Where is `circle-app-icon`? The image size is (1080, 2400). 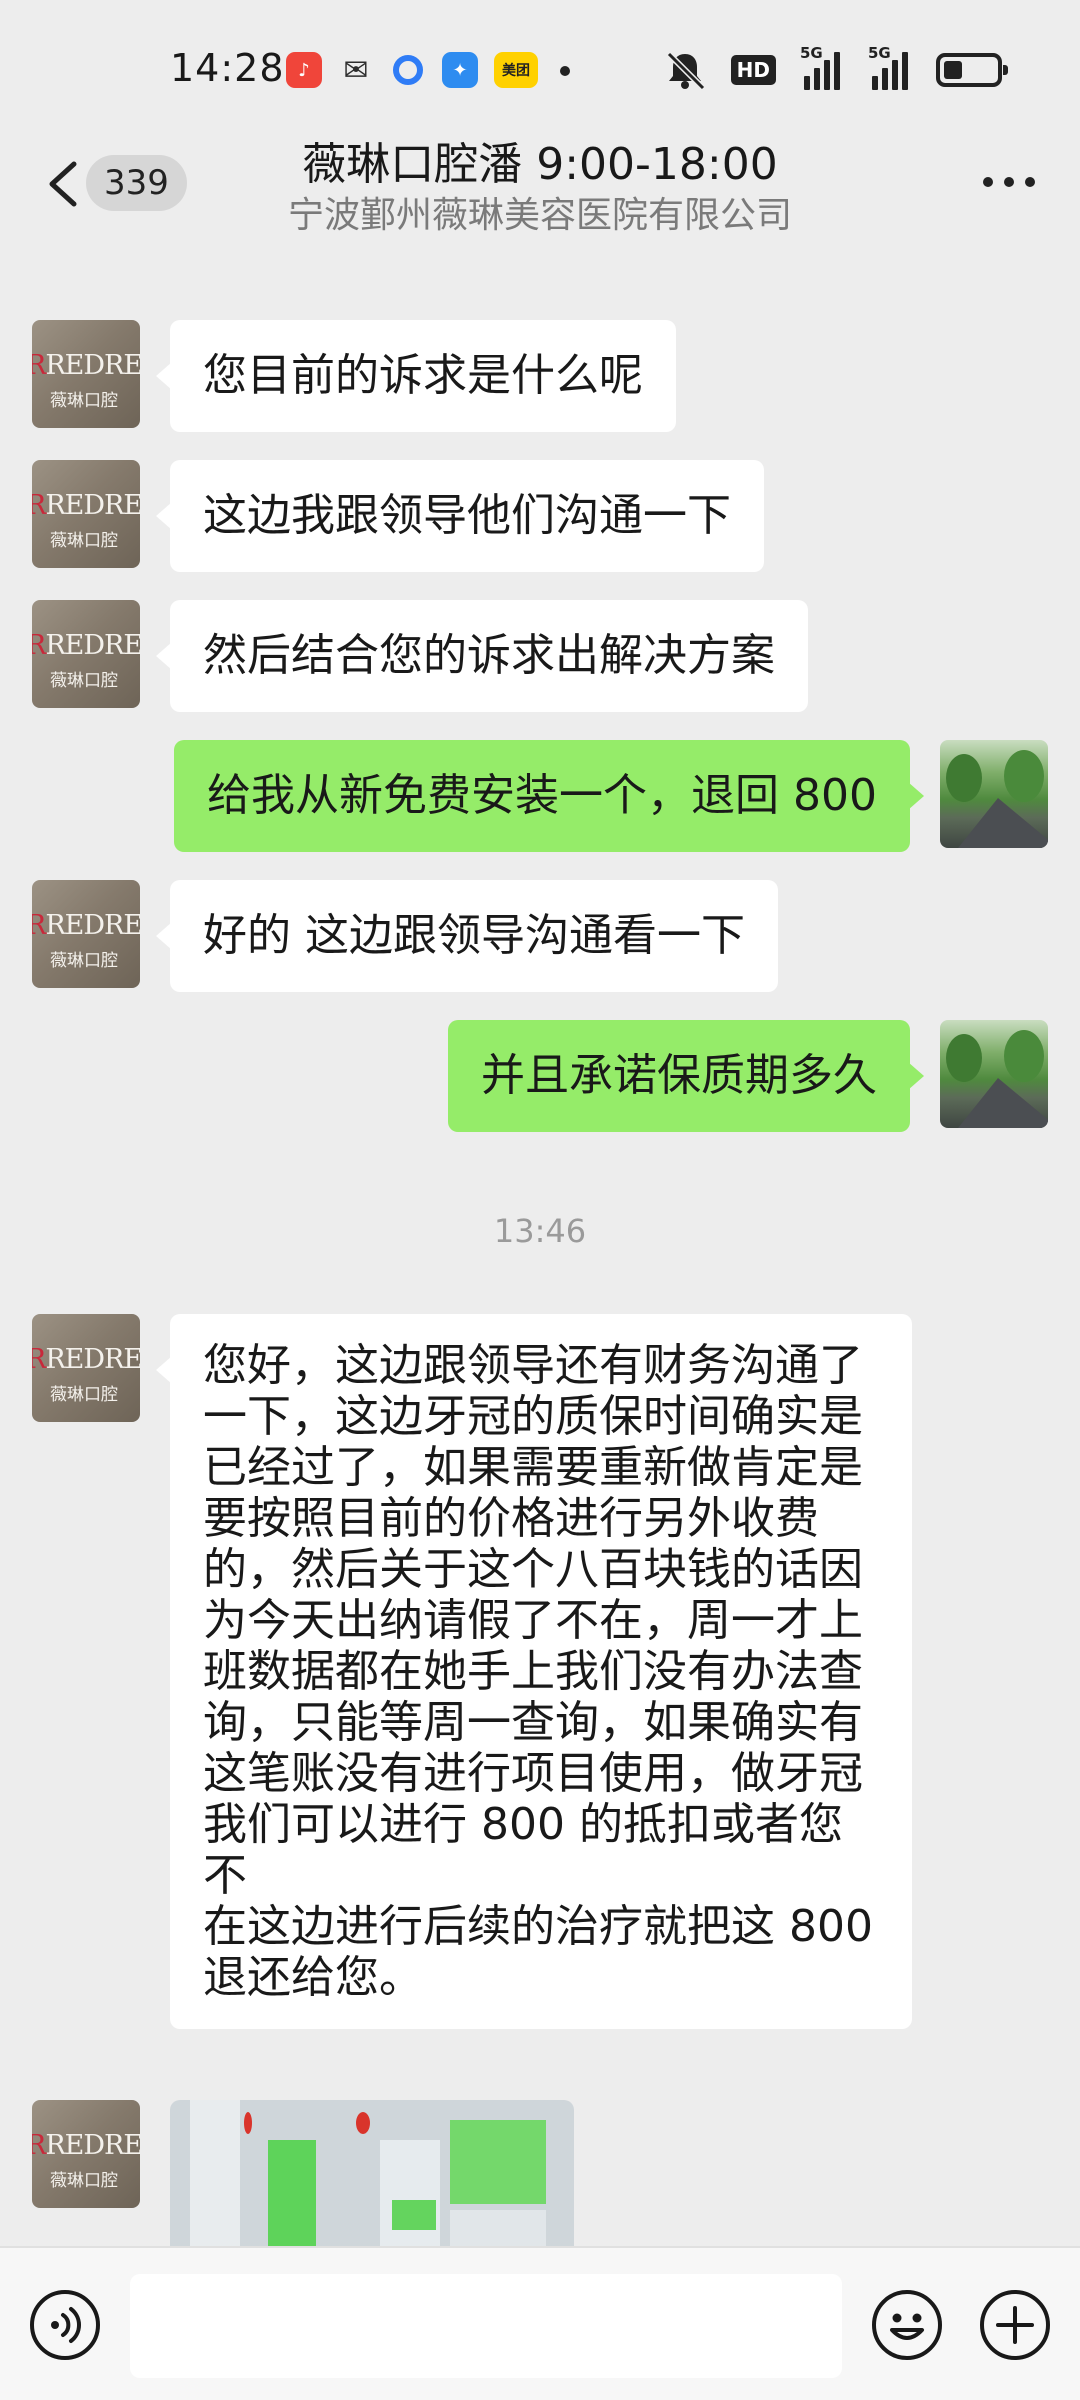
circle-app-icon is located at coordinates (408, 70).